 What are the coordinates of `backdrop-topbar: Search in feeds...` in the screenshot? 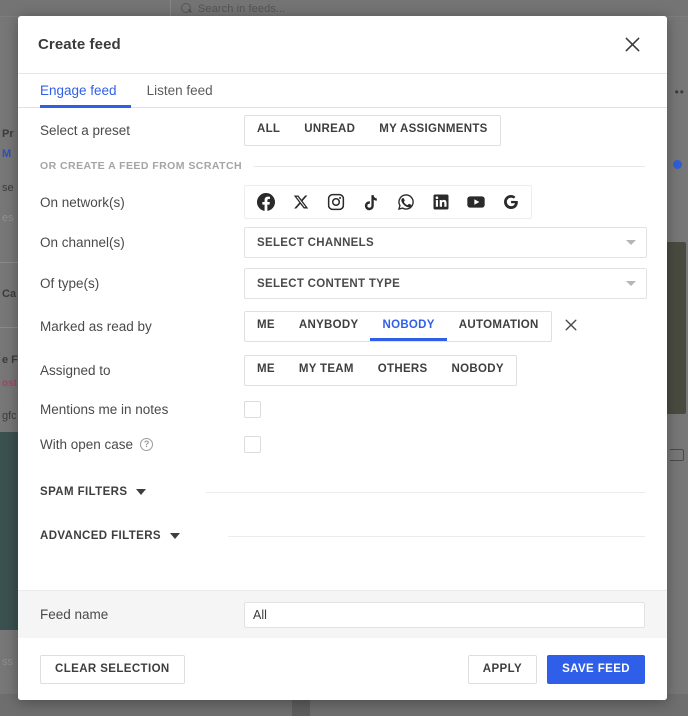 It's located at (344, 8).